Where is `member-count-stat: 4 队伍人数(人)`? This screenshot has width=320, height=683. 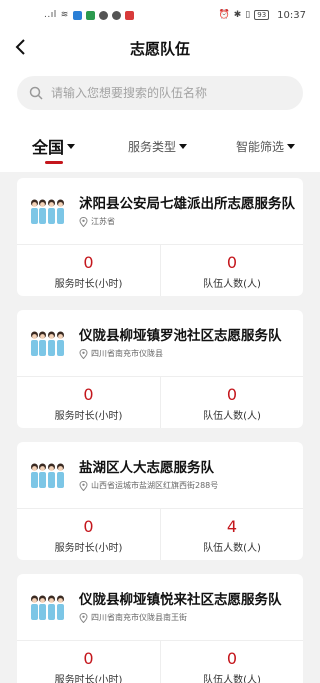 member-count-stat: 4 队伍人数(人) is located at coordinates (231, 534).